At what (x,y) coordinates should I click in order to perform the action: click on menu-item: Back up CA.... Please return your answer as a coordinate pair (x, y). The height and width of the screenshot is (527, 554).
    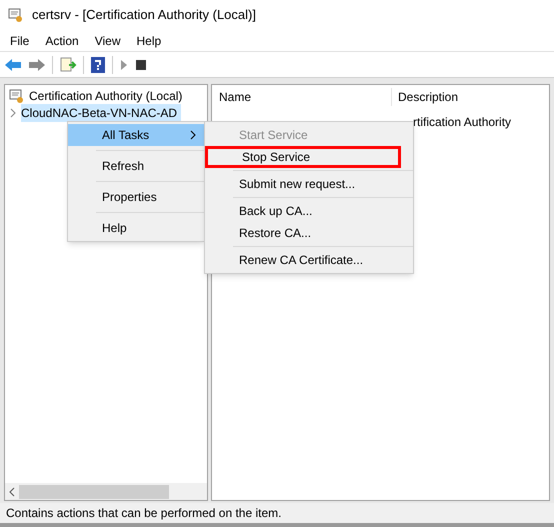
    Looking at the image, I should click on (303, 211).